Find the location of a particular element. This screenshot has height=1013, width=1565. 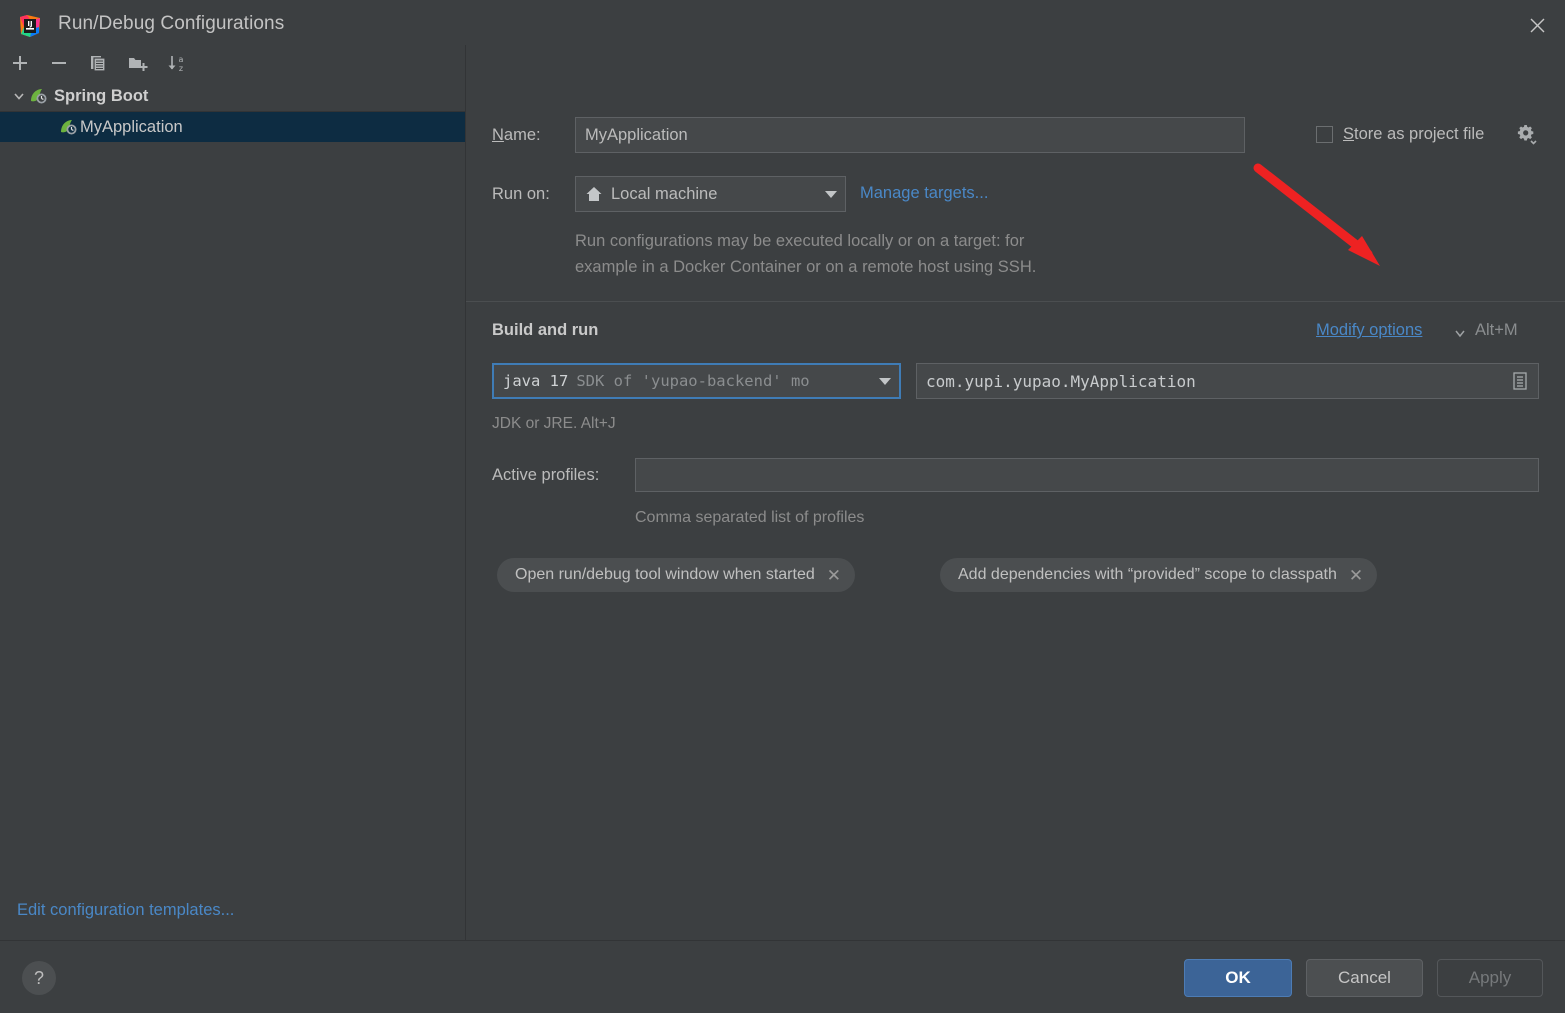

svg-text: IJ is located at coordinates (29, 24).